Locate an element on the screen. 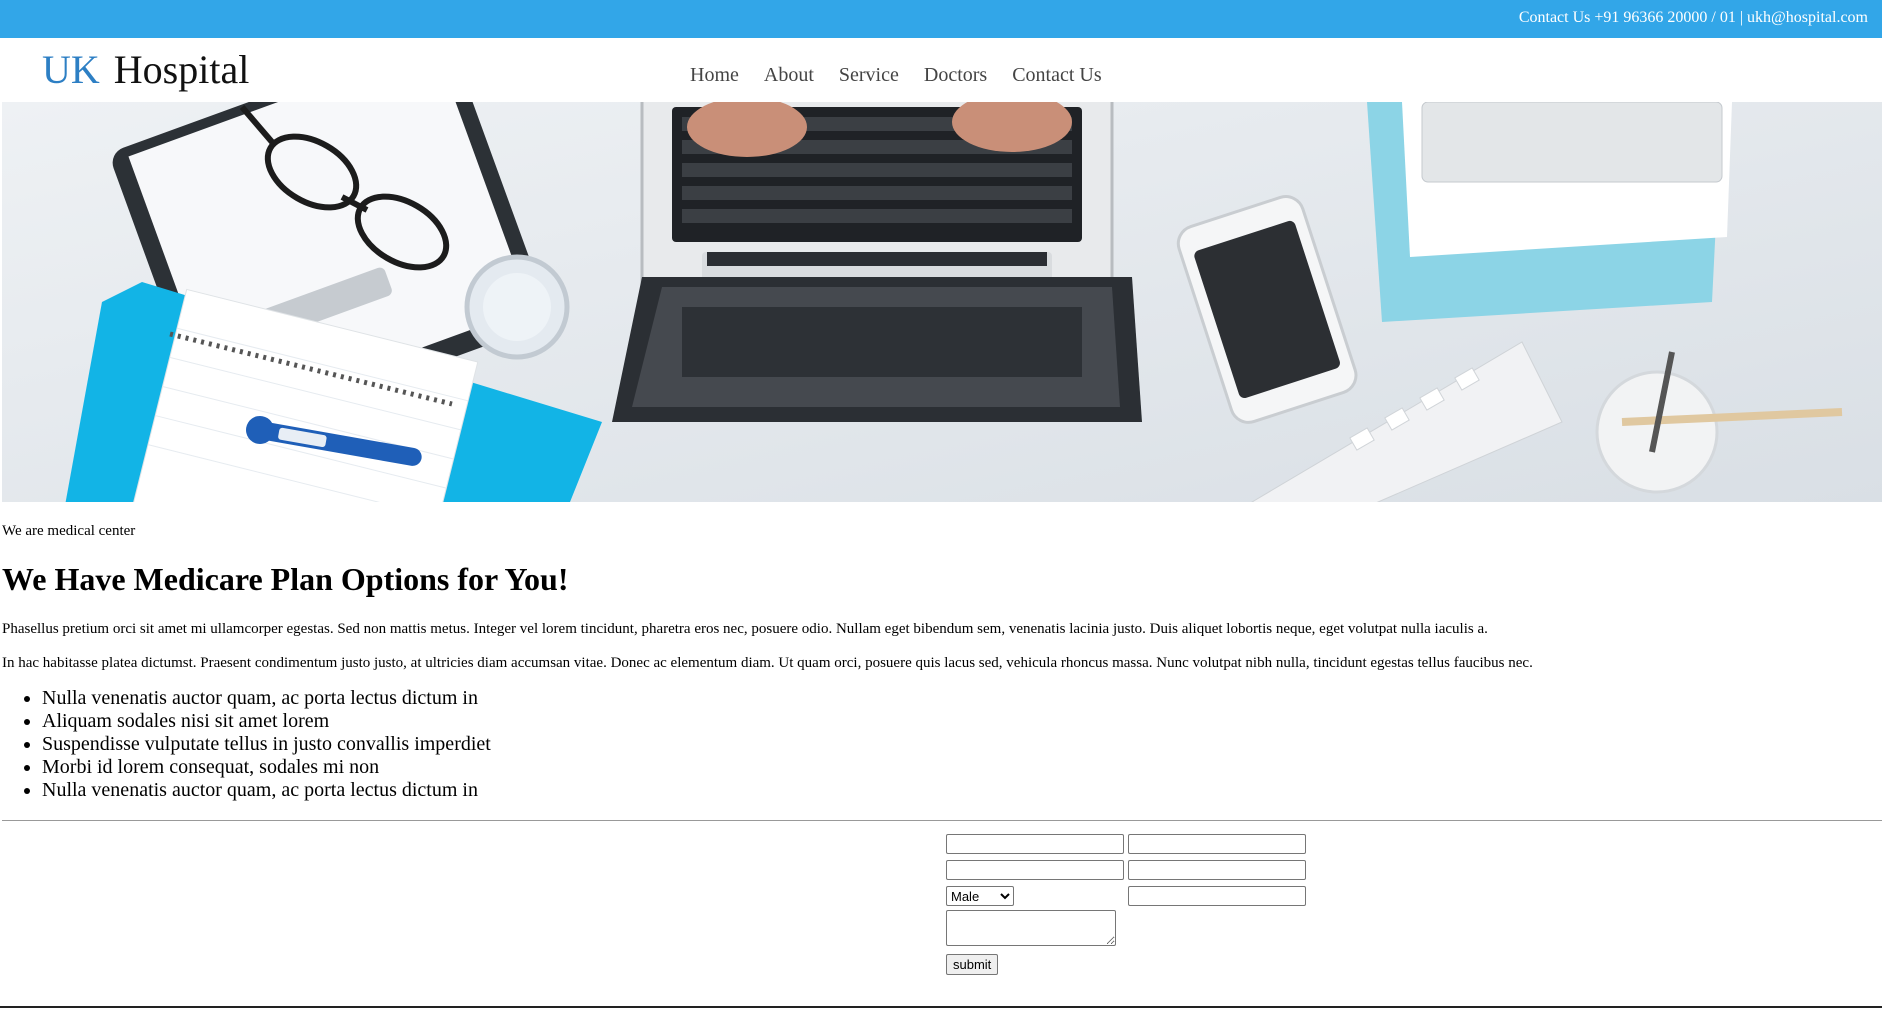  nav-doctors: Doctors is located at coordinates (955, 75).